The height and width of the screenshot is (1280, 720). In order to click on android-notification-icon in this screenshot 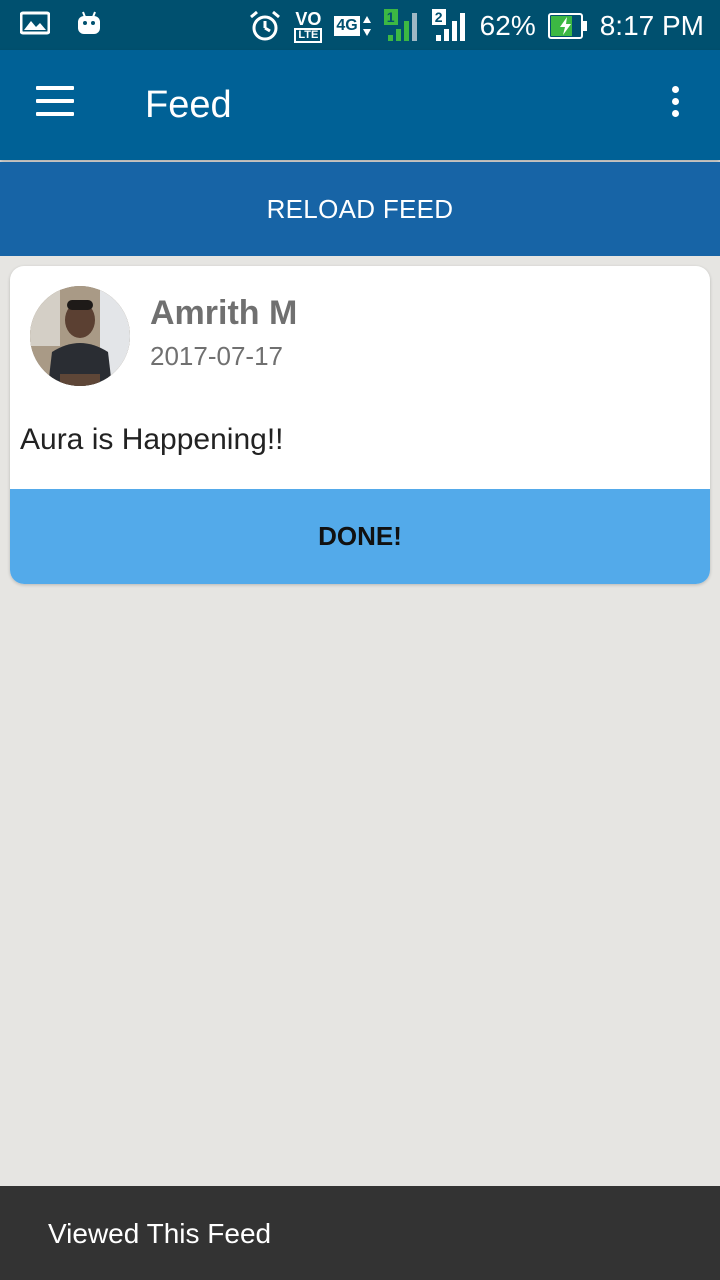, I will do `click(89, 22)`.